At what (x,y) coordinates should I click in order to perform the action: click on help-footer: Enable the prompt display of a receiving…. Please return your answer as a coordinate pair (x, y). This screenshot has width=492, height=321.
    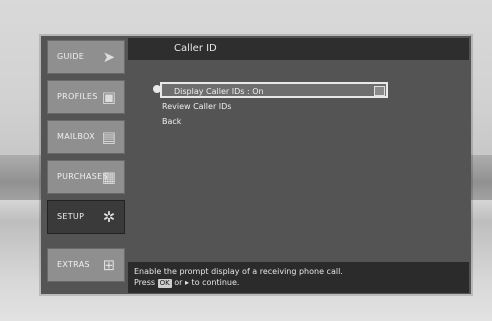
    Looking at the image, I should click on (298, 277).